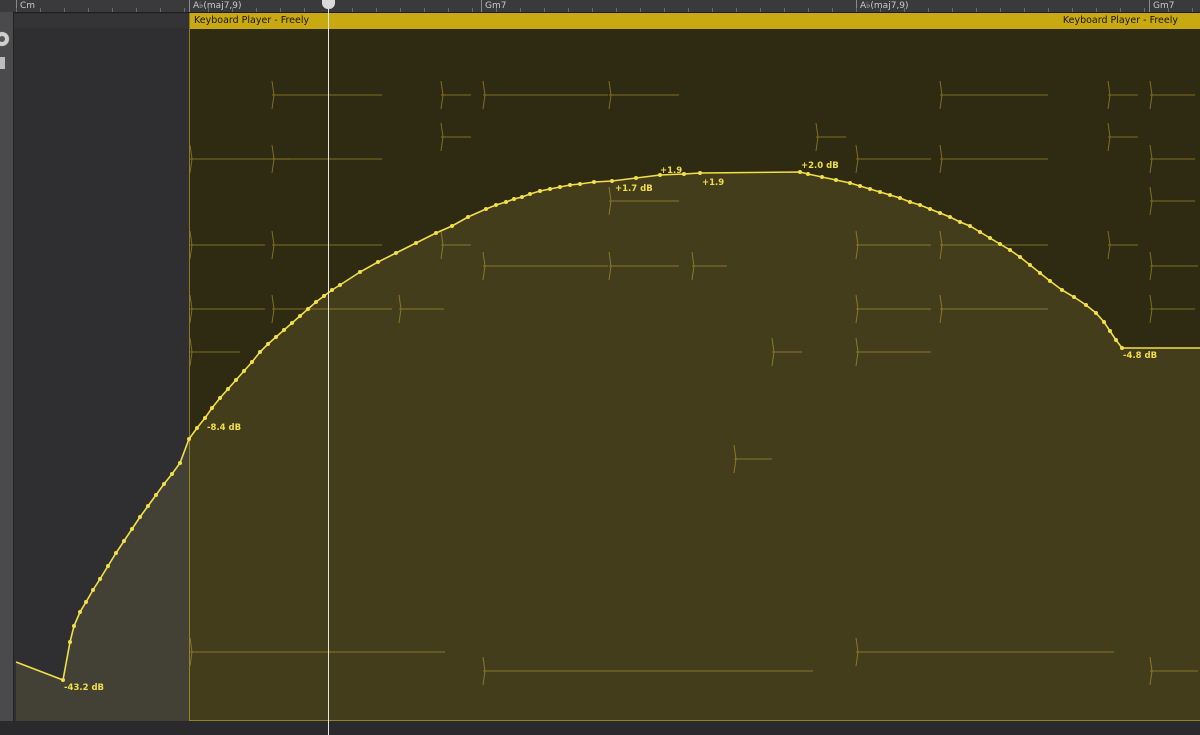 This screenshot has height=735, width=1200. I want to click on playhead-line, so click(328, 367).